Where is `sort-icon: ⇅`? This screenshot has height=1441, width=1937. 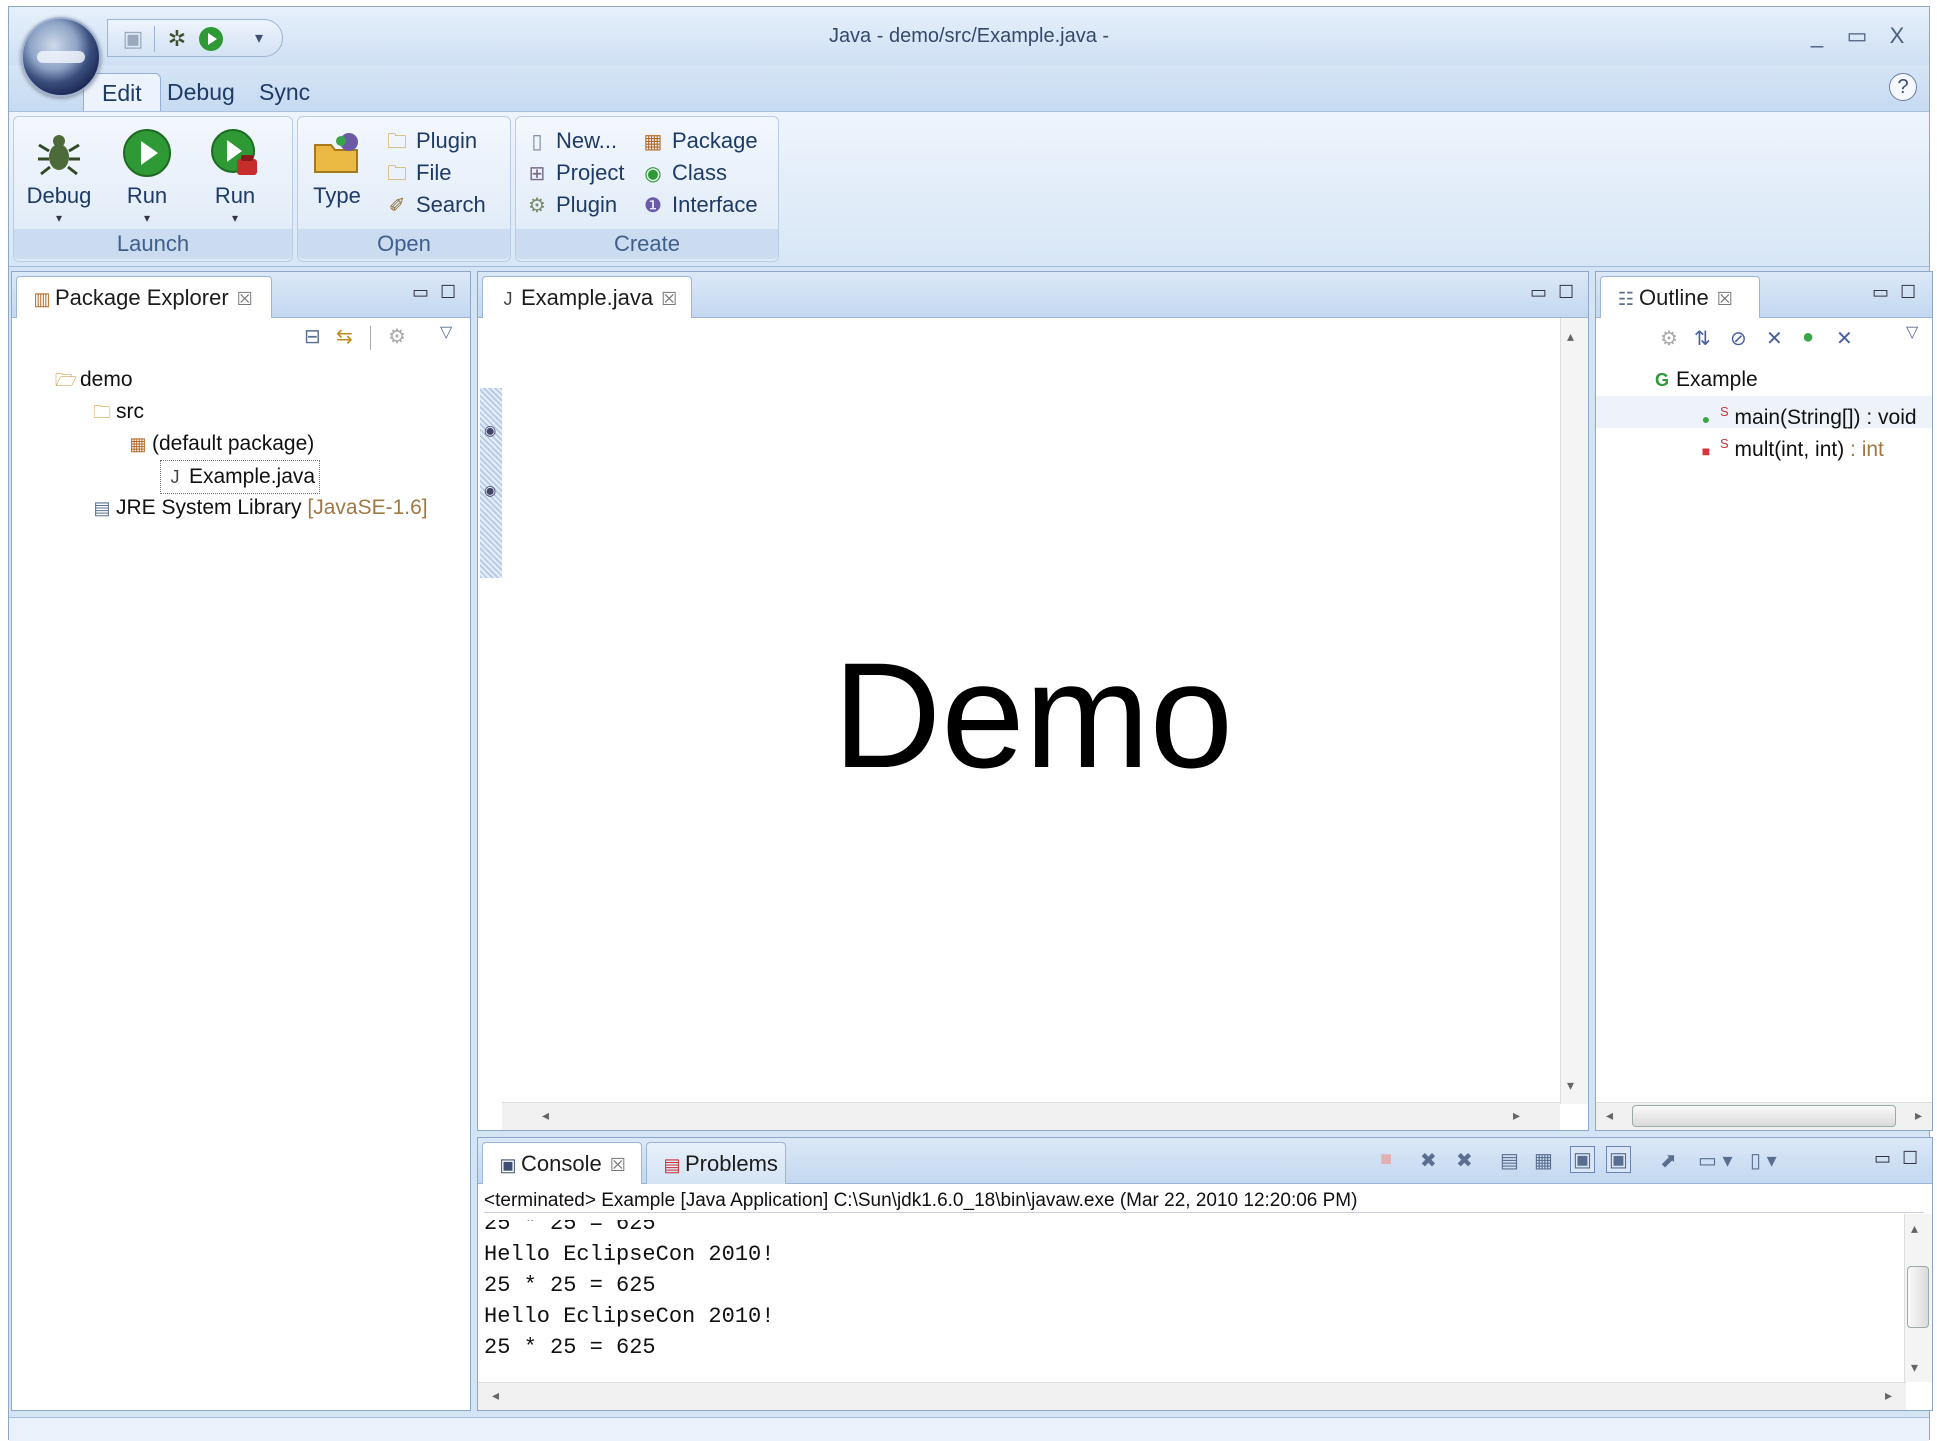
sort-icon: ⇅ is located at coordinates (1702, 338).